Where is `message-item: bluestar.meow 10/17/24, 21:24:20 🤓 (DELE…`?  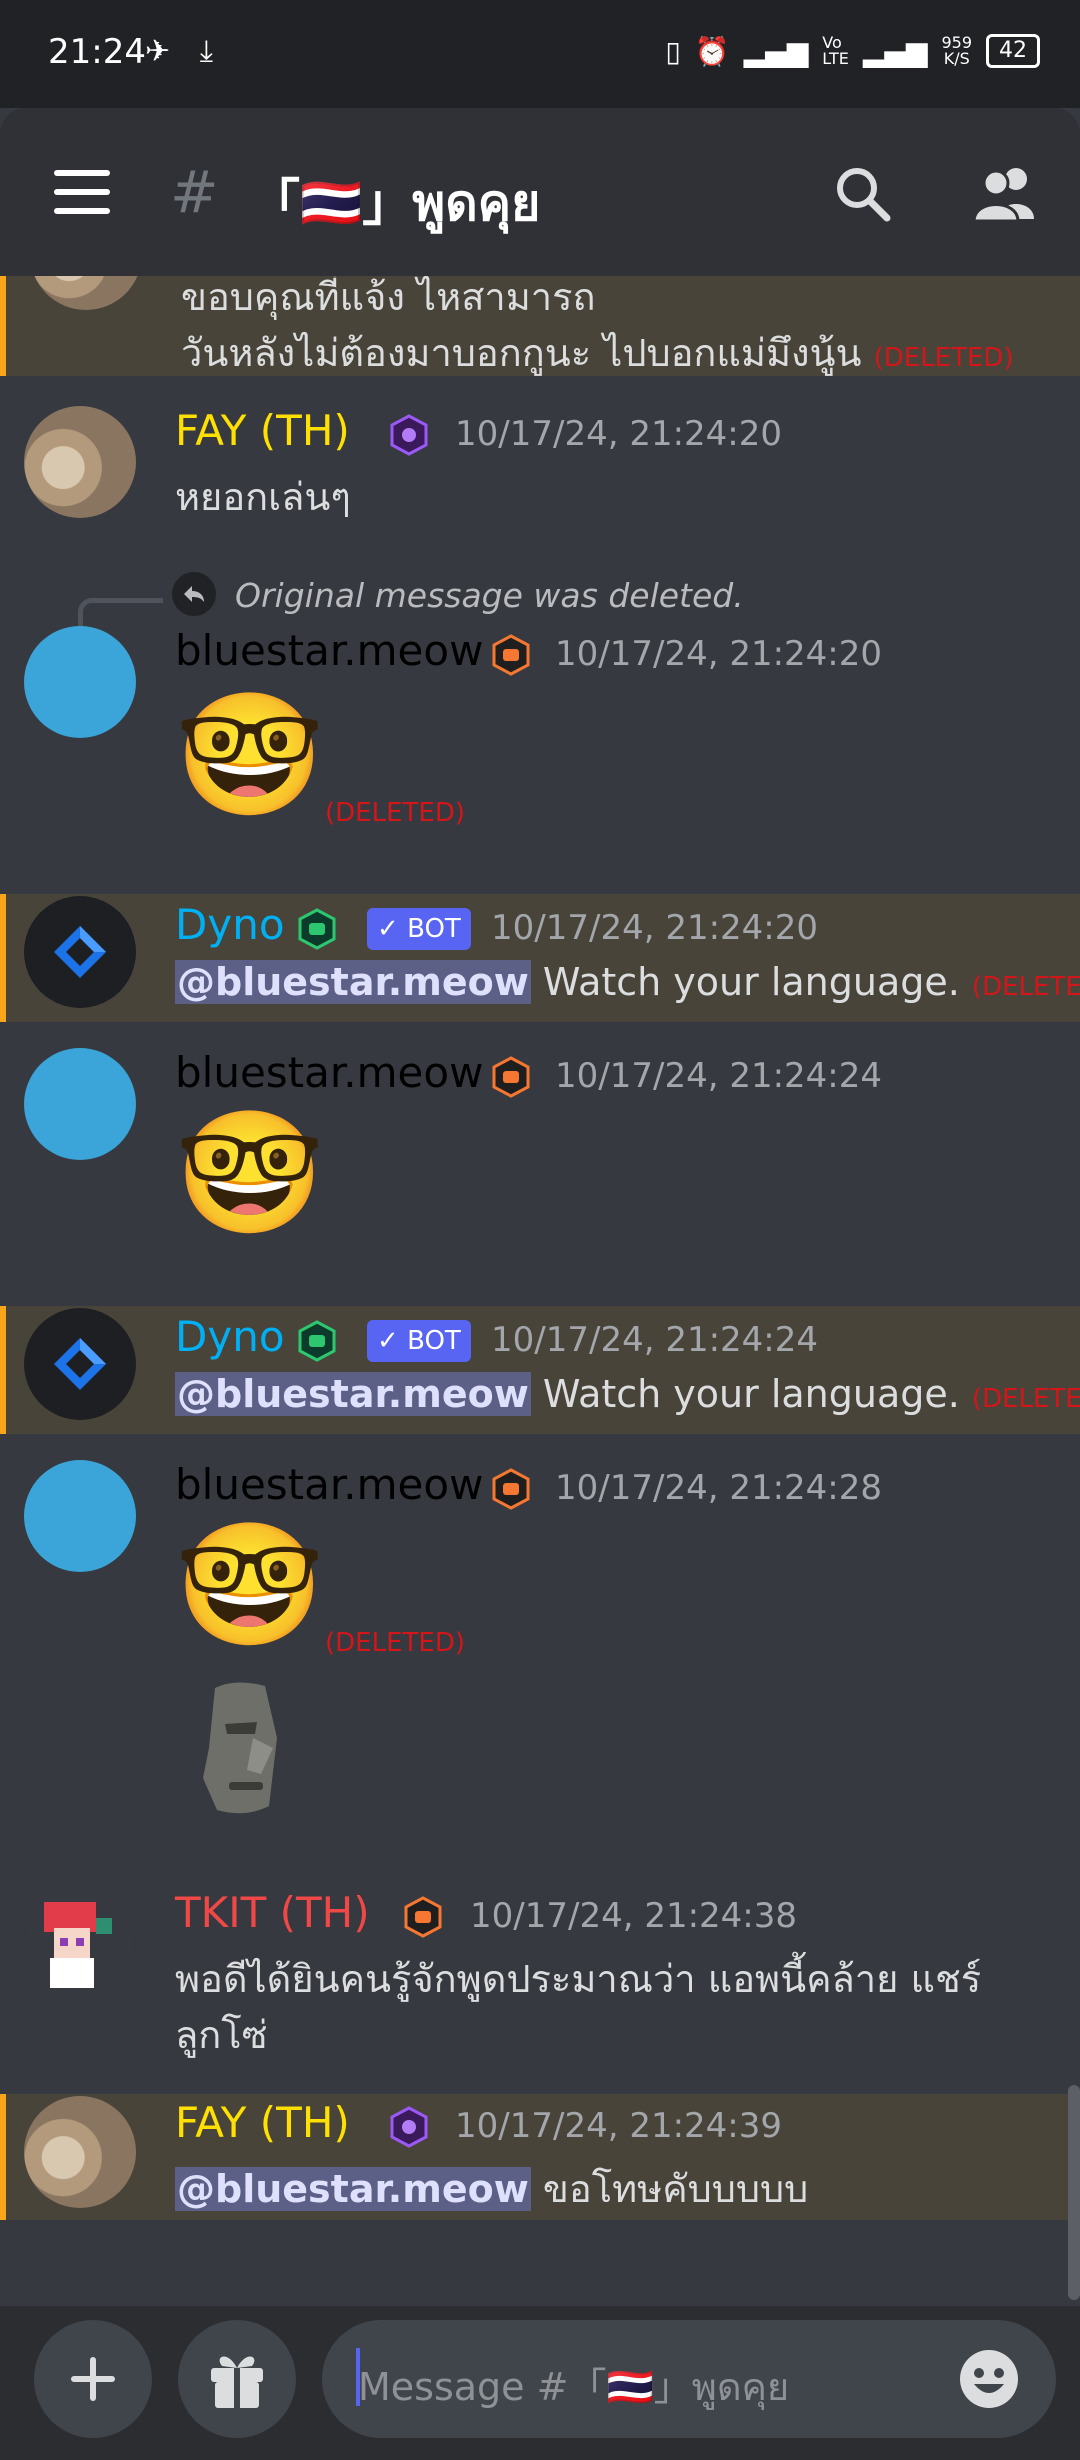 message-item: bluestar.meow 10/17/24, 21:24:20 🤓 (DELE… is located at coordinates (540, 736).